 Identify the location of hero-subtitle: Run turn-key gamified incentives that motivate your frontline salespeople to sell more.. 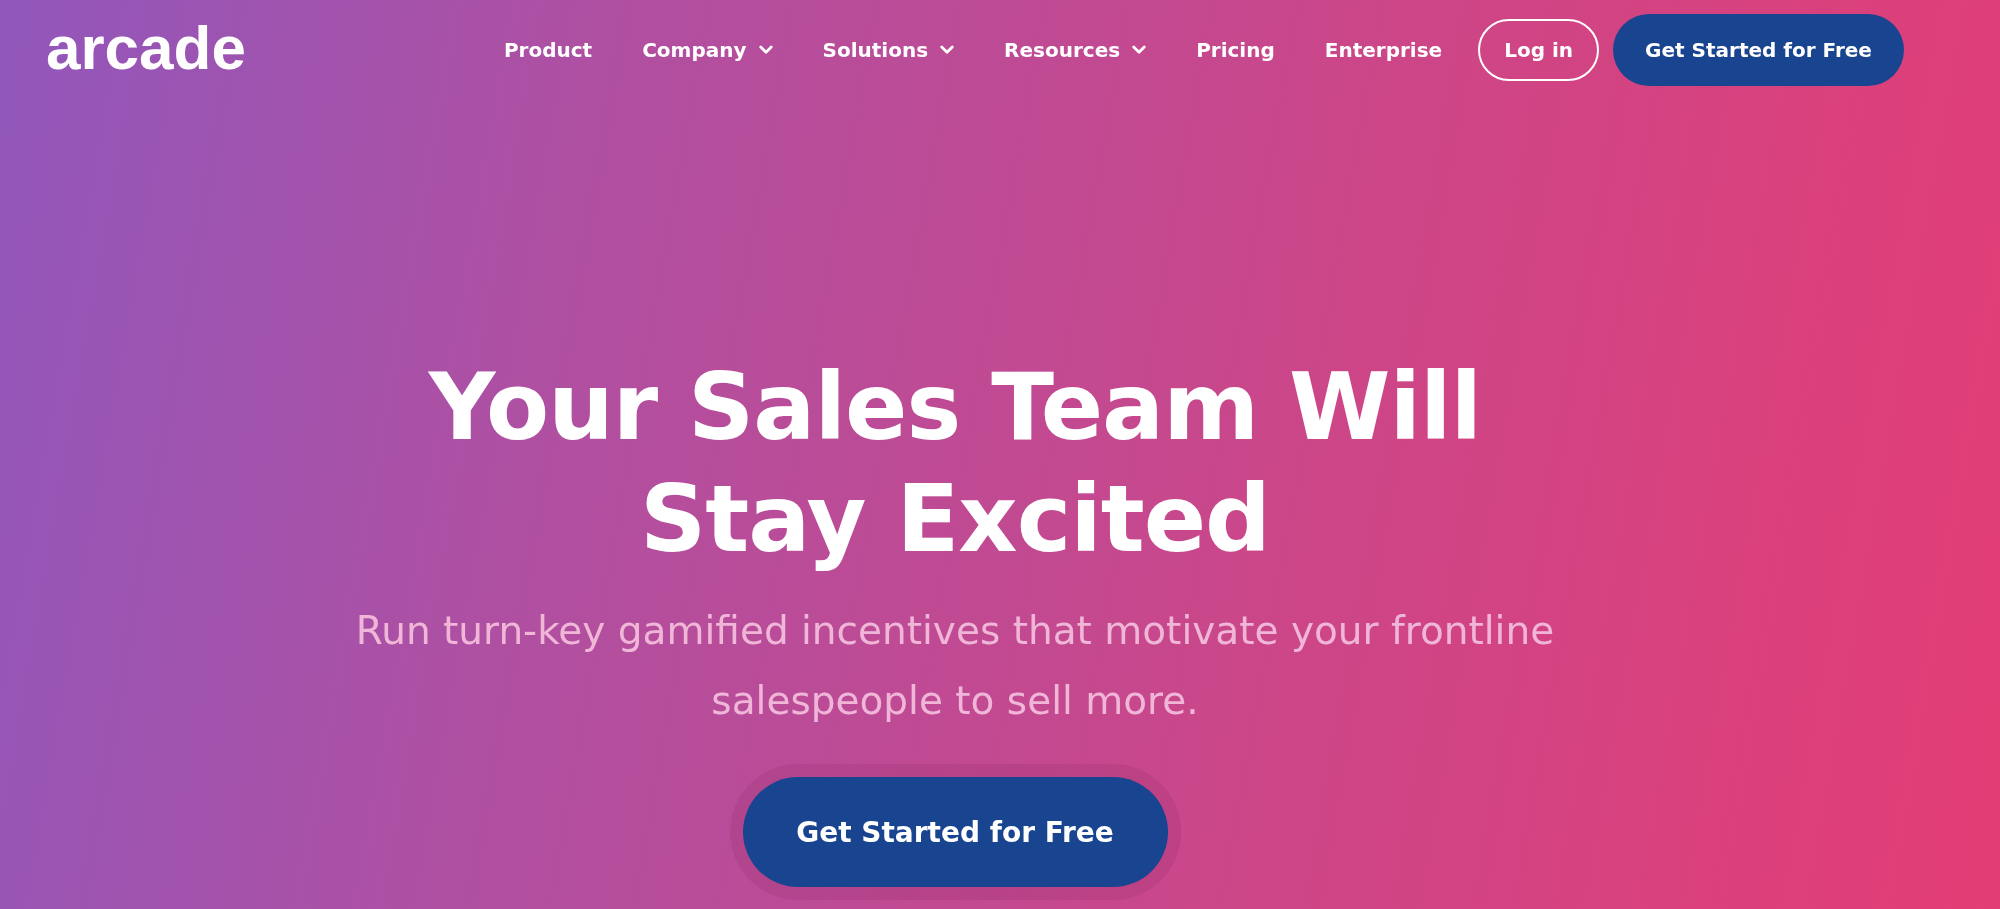
(955, 666).